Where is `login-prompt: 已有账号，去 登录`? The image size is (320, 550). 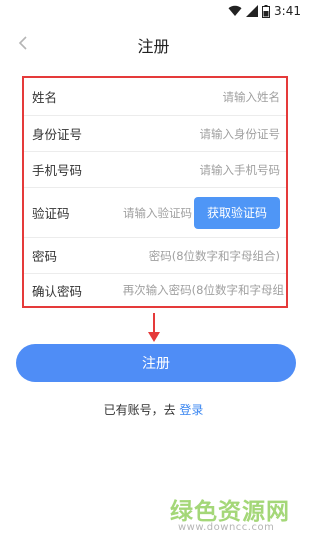
login-prompt: 已有账号，去 登录 is located at coordinates (153, 409).